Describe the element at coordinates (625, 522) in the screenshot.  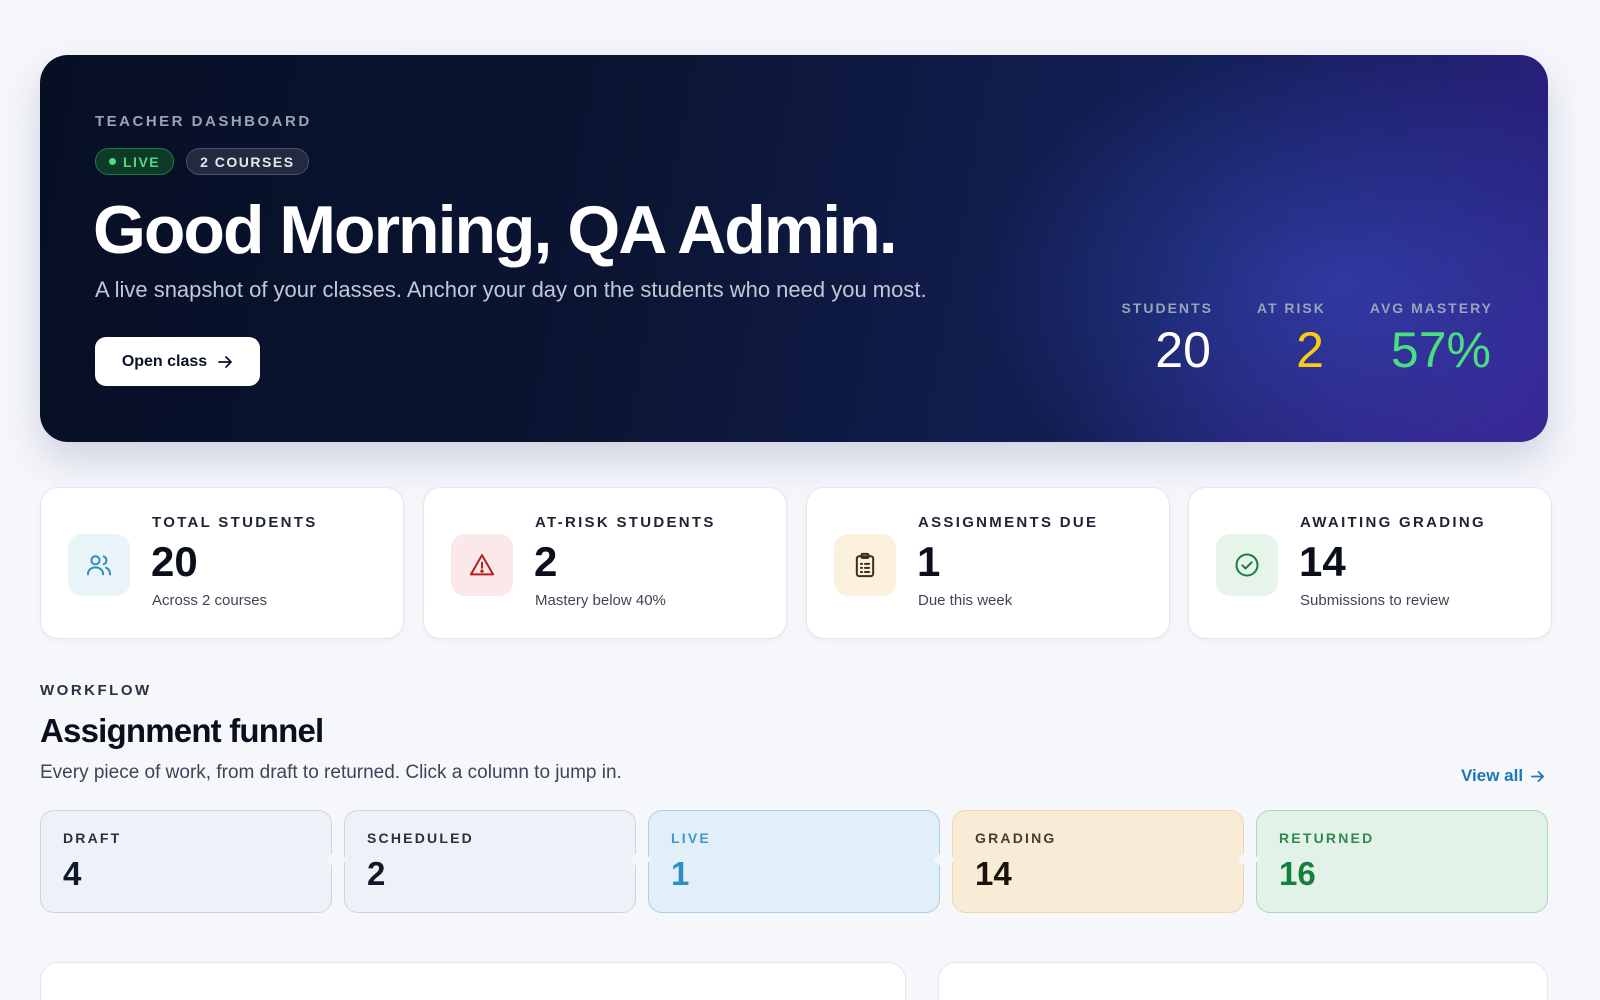
I see `stat-label: AT-RISK STUDENTS` at that location.